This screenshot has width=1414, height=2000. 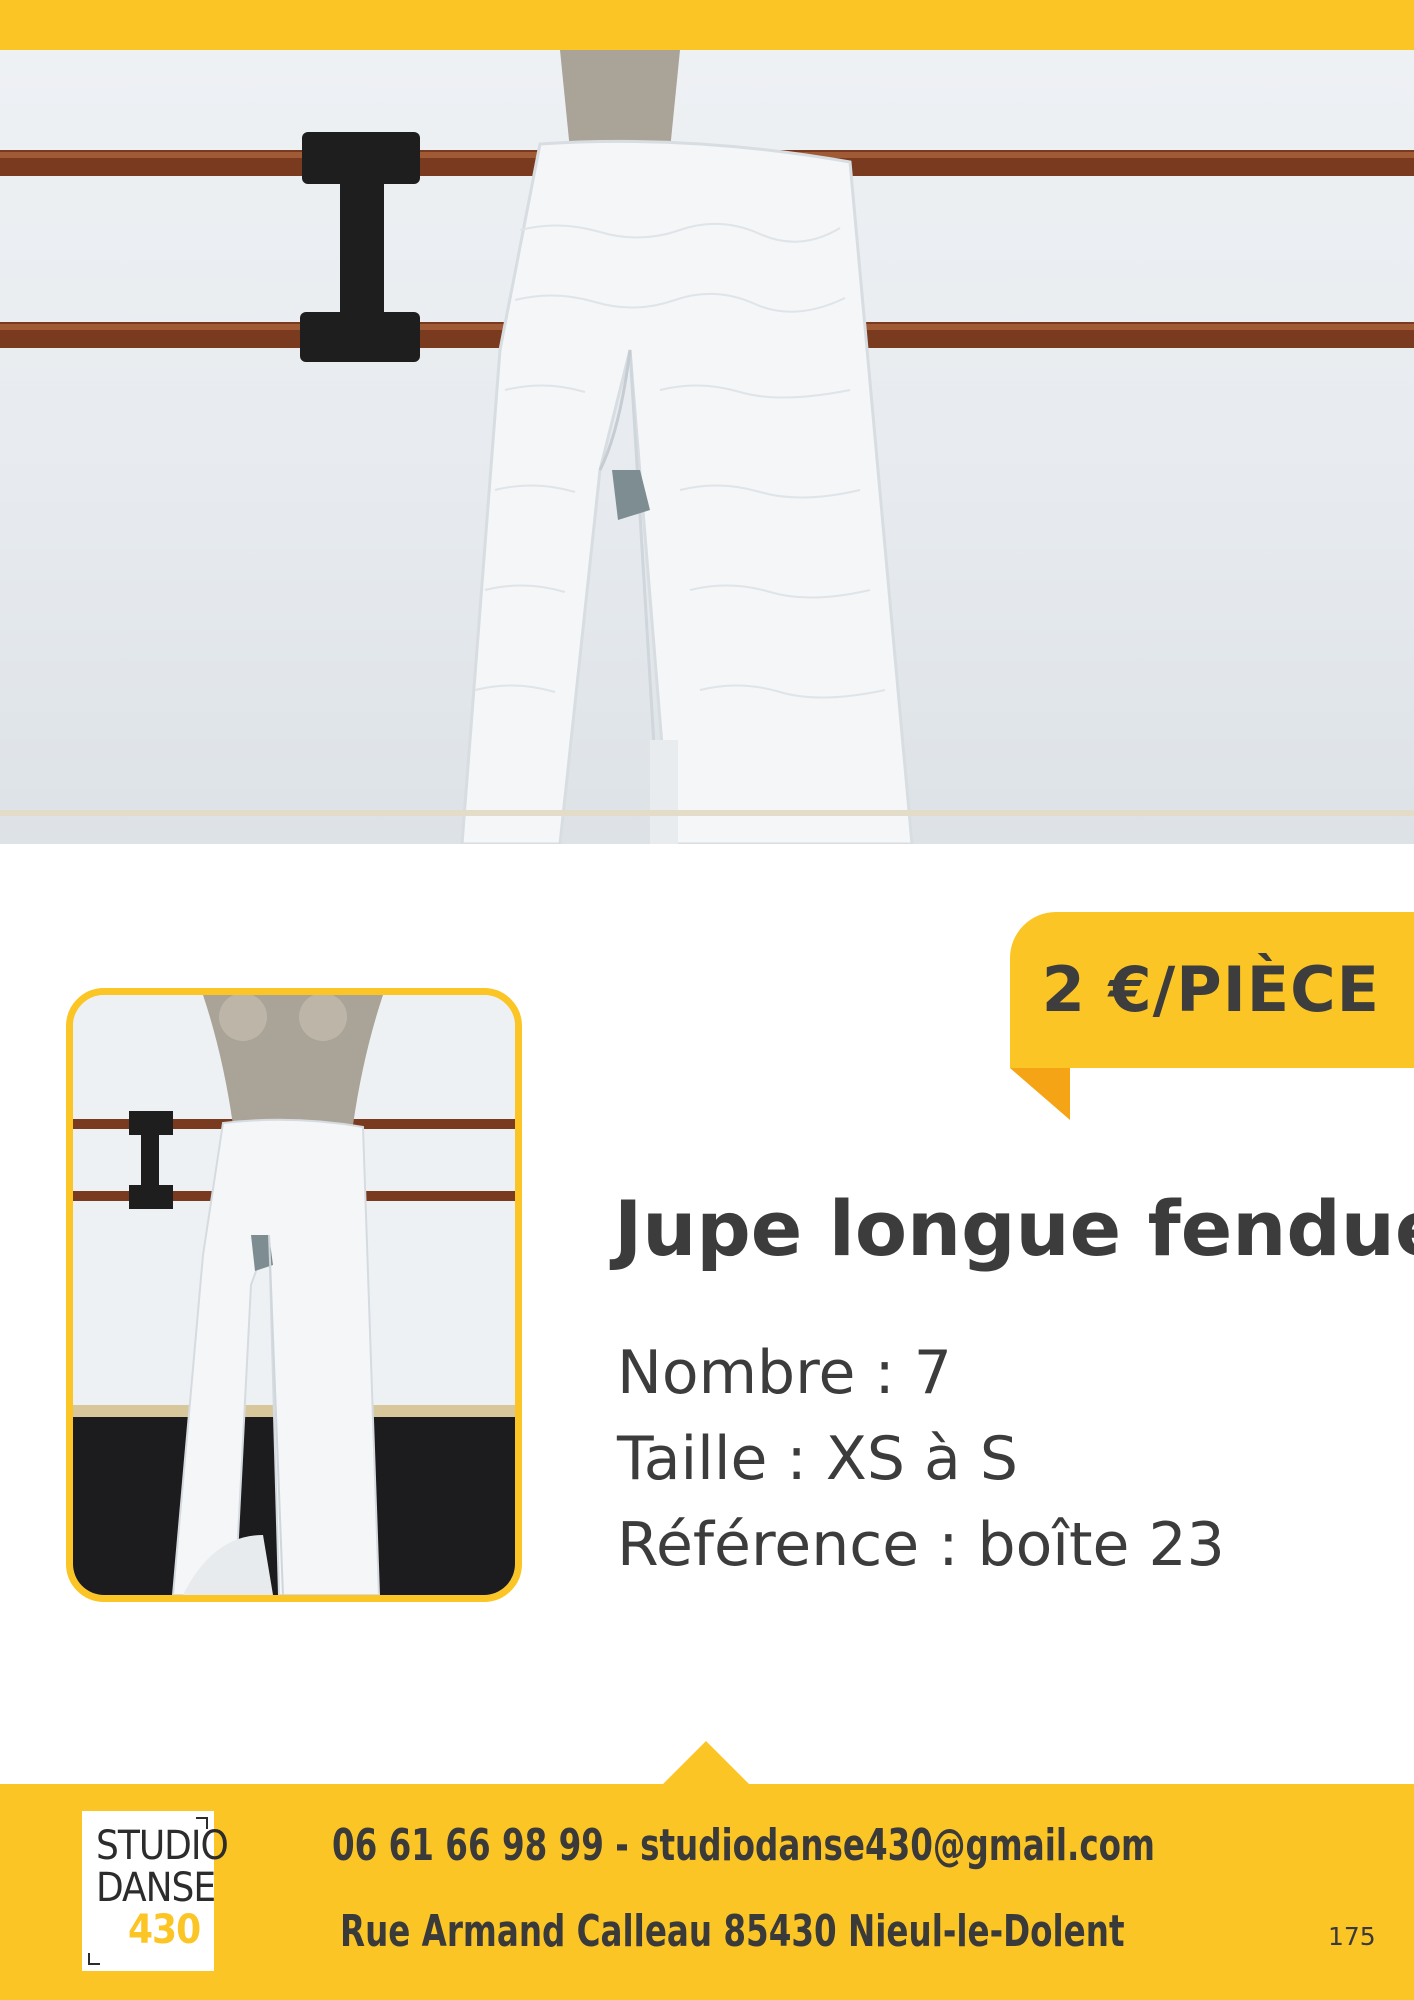 I want to click on product-thumbnail, so click(x=294, y=1295).